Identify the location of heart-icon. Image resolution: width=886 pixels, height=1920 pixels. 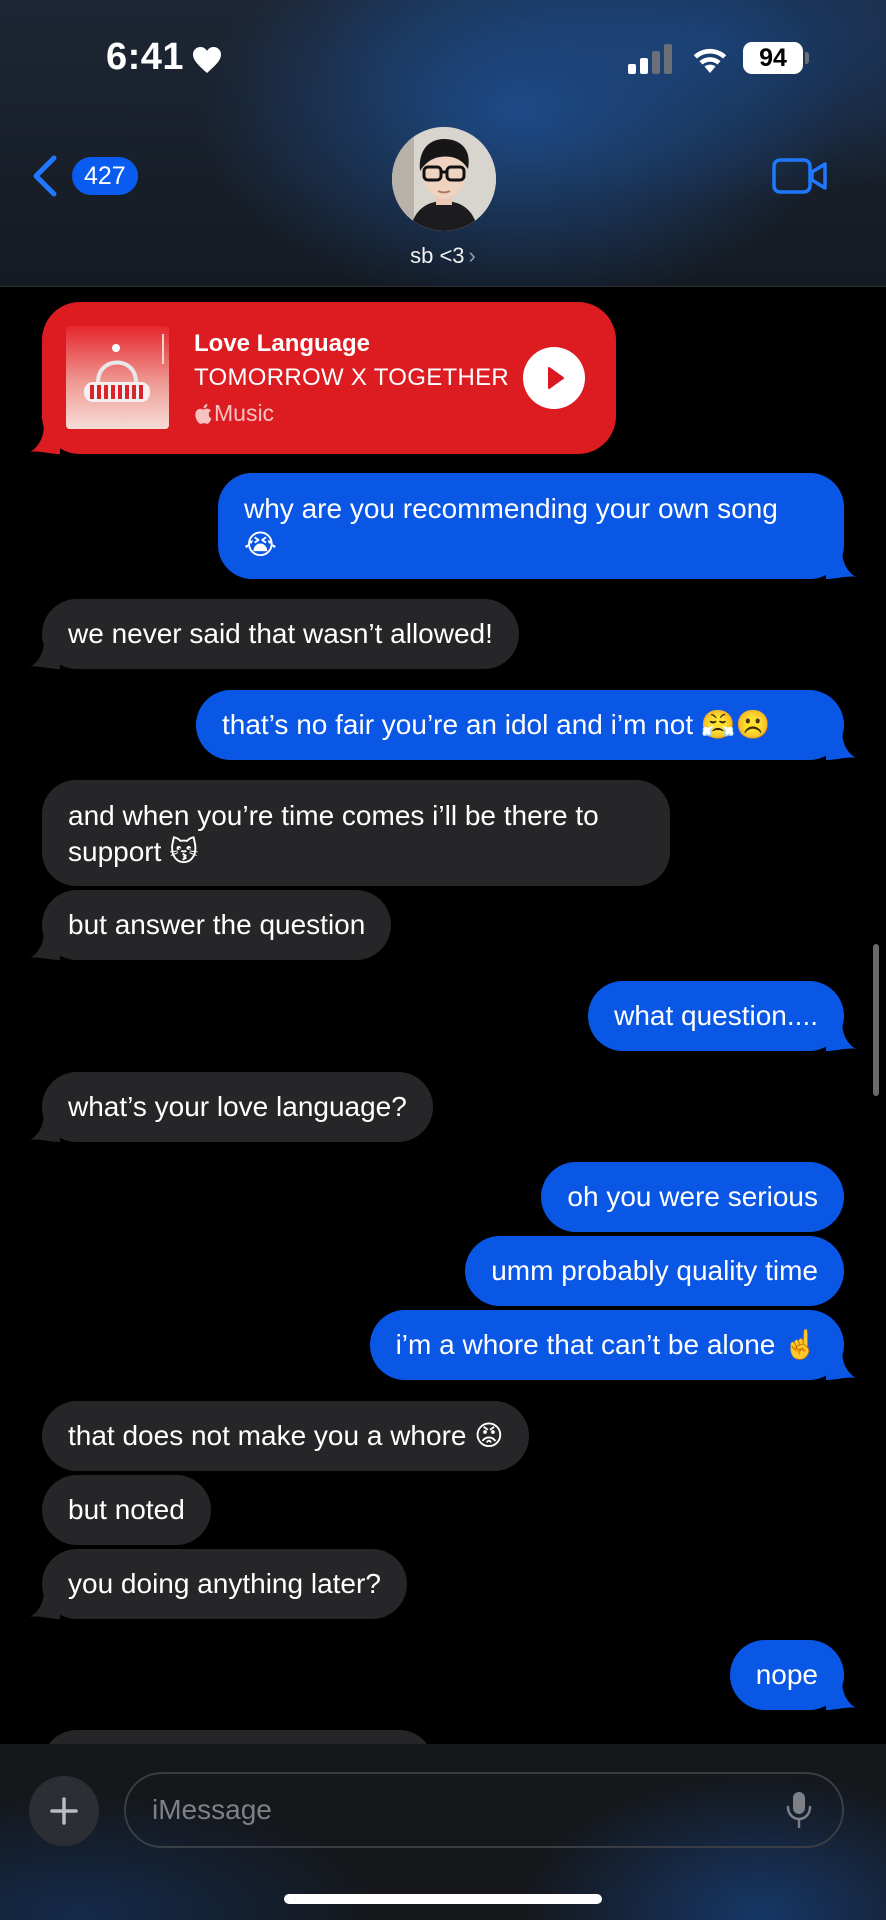
(207, 60).